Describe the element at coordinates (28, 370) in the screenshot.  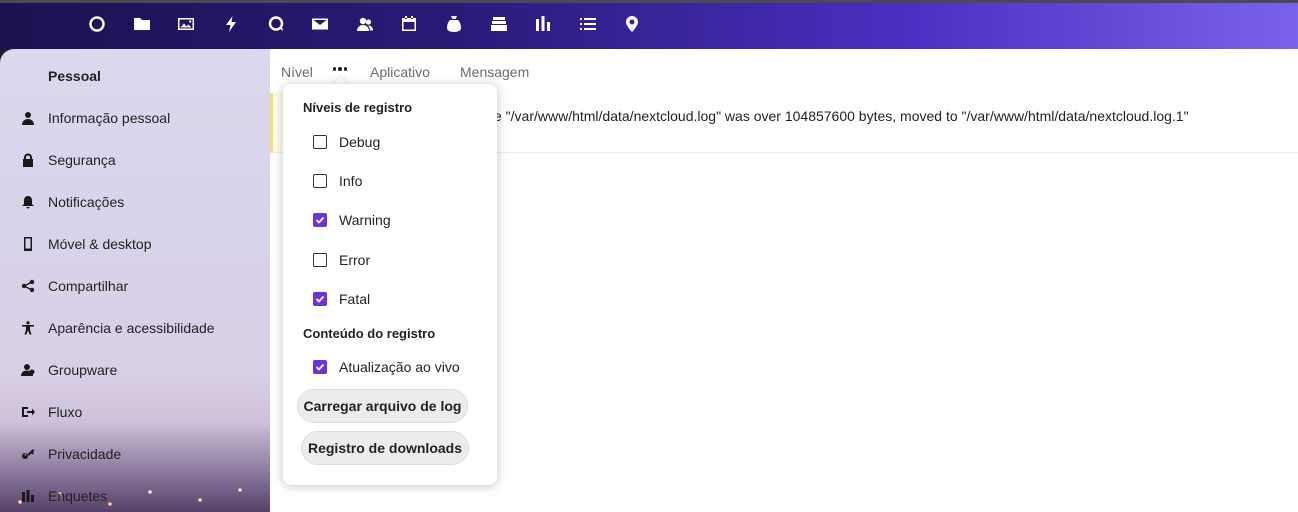
I see `groupware-icon` at that location.